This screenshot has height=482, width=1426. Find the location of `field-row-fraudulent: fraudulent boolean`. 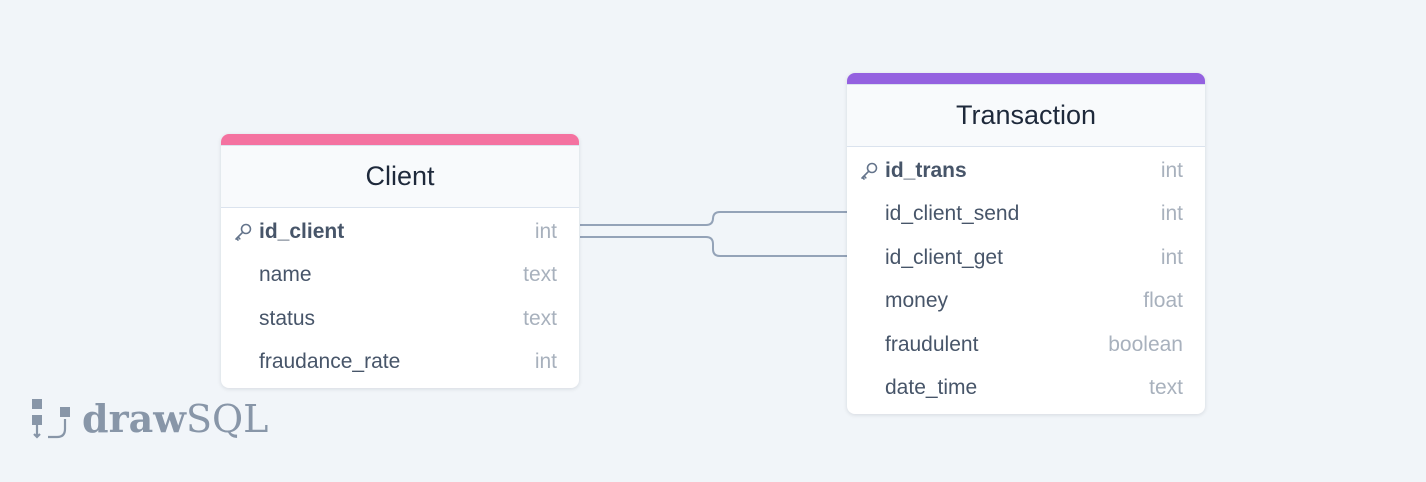

field-row-fraudulent: fraudulent boolean is located at coordinates (1026, 345).